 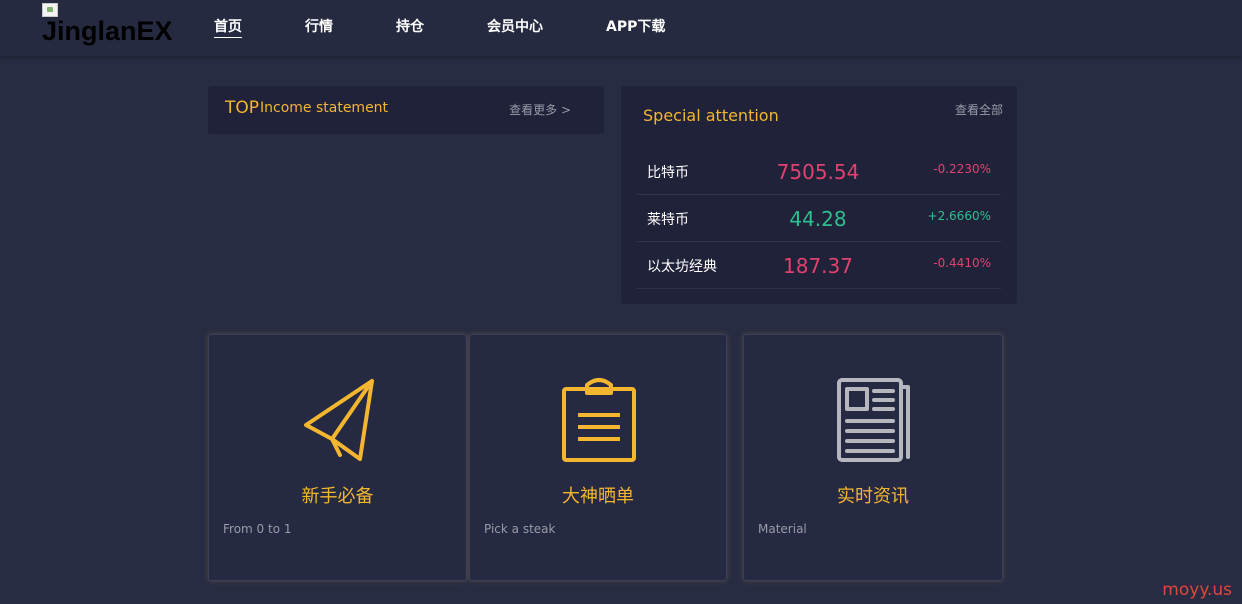 I want to click on coin-change: -0.4410%, so click(x=962, y=263).